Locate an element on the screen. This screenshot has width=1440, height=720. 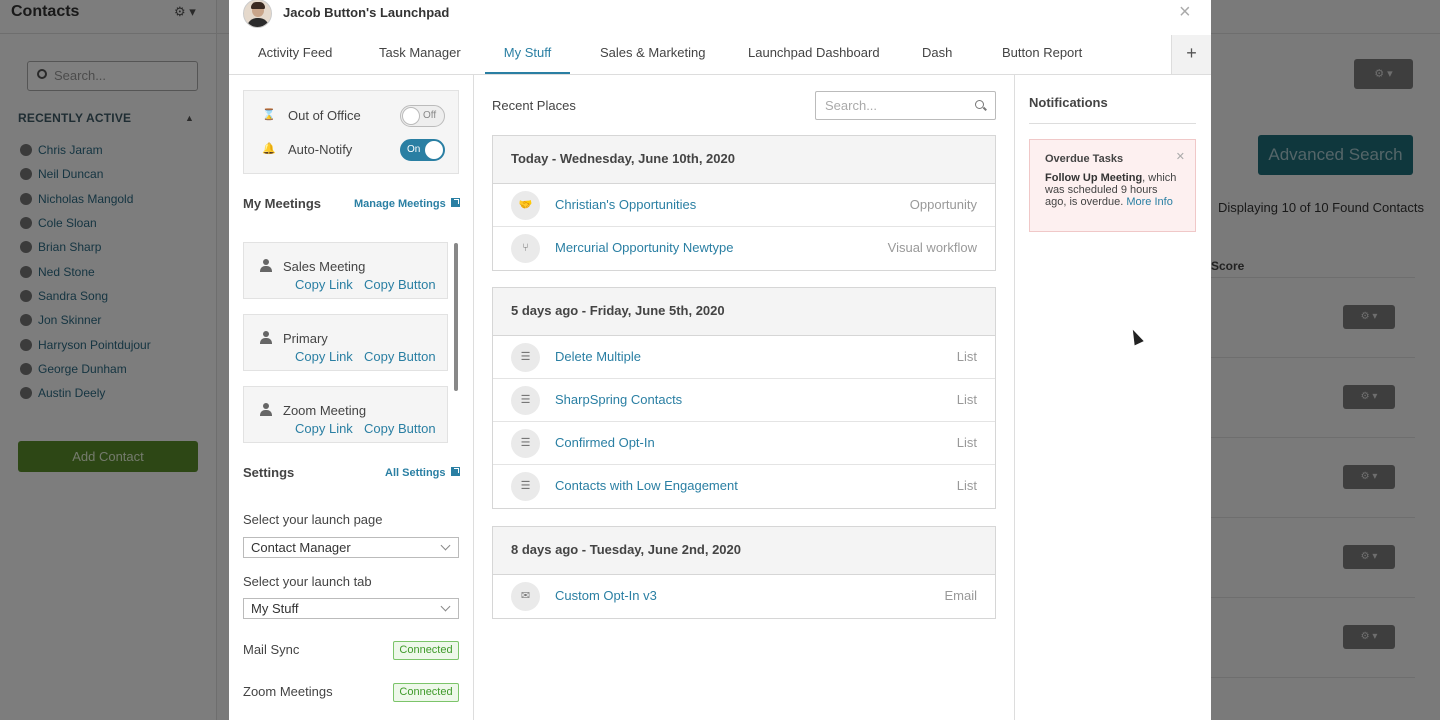
meeting-card: Sales Meeting Copy Link Copy Button is located at coordinates (345, 270).